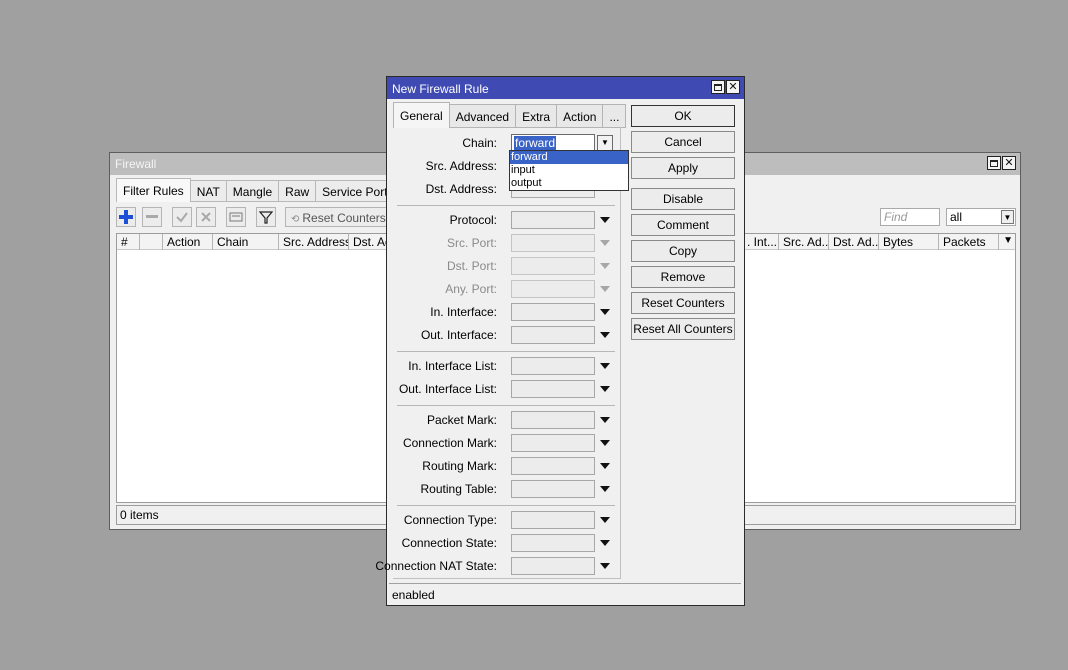  What do you see at coordinates (479, 143) in the screenshot?
I see `chain-label: Chain:` at bounding box center [479, 143].